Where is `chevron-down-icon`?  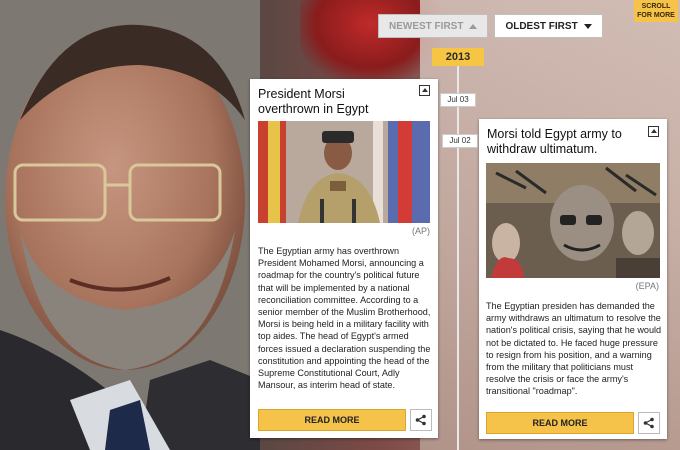
chevron-down-icon is located at coordinates (587, 26).